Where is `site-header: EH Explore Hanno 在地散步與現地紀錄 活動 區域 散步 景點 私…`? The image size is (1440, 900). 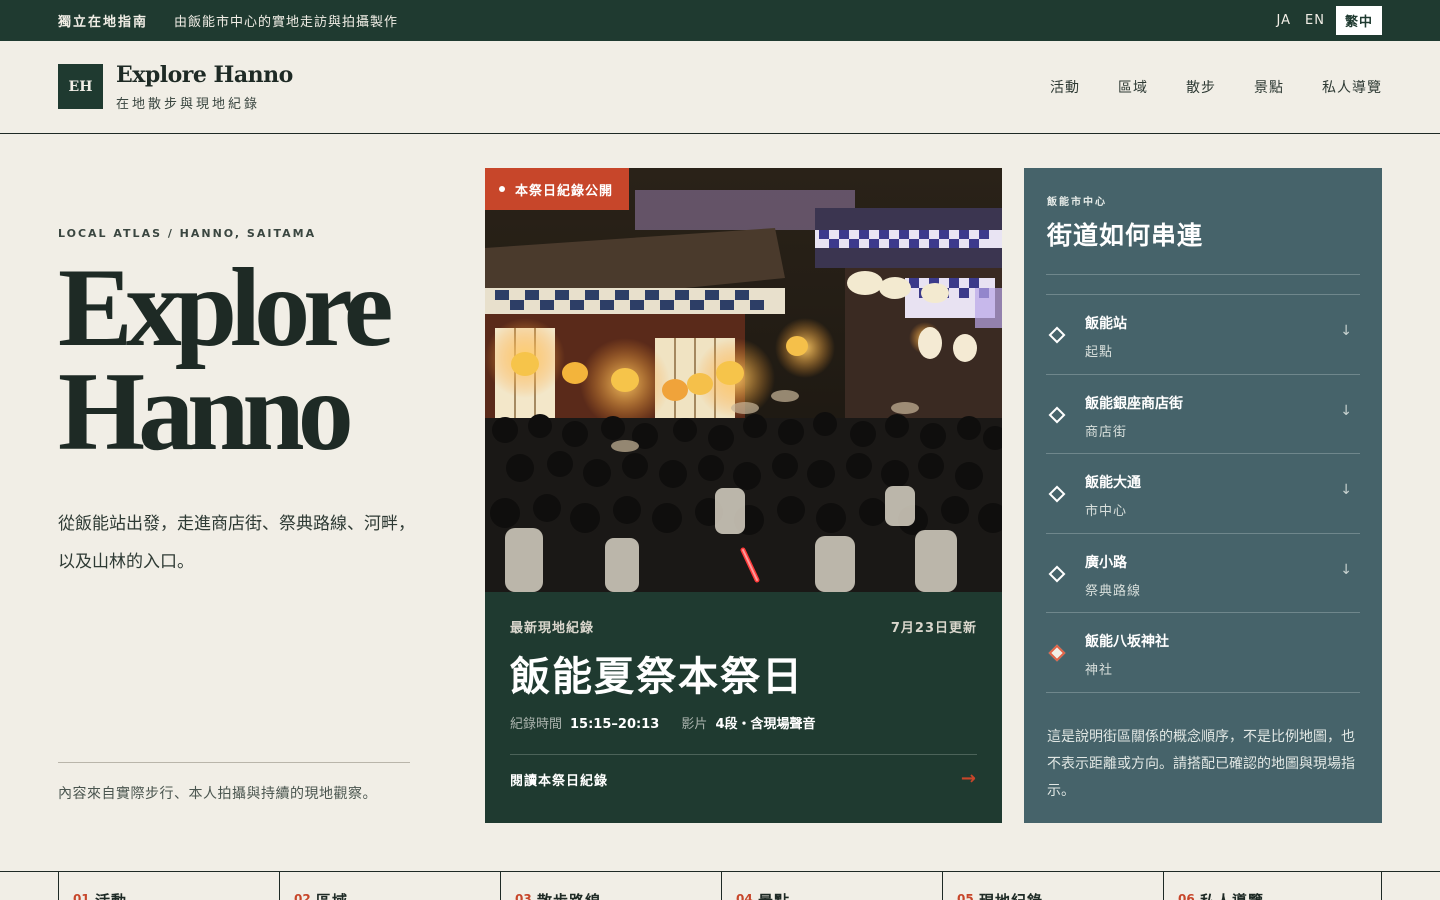
site-header: EH Explore Hanno 在地散步與現地紀錄 活動 區域 散步 景點 私… is located at coordinates (720, 87).